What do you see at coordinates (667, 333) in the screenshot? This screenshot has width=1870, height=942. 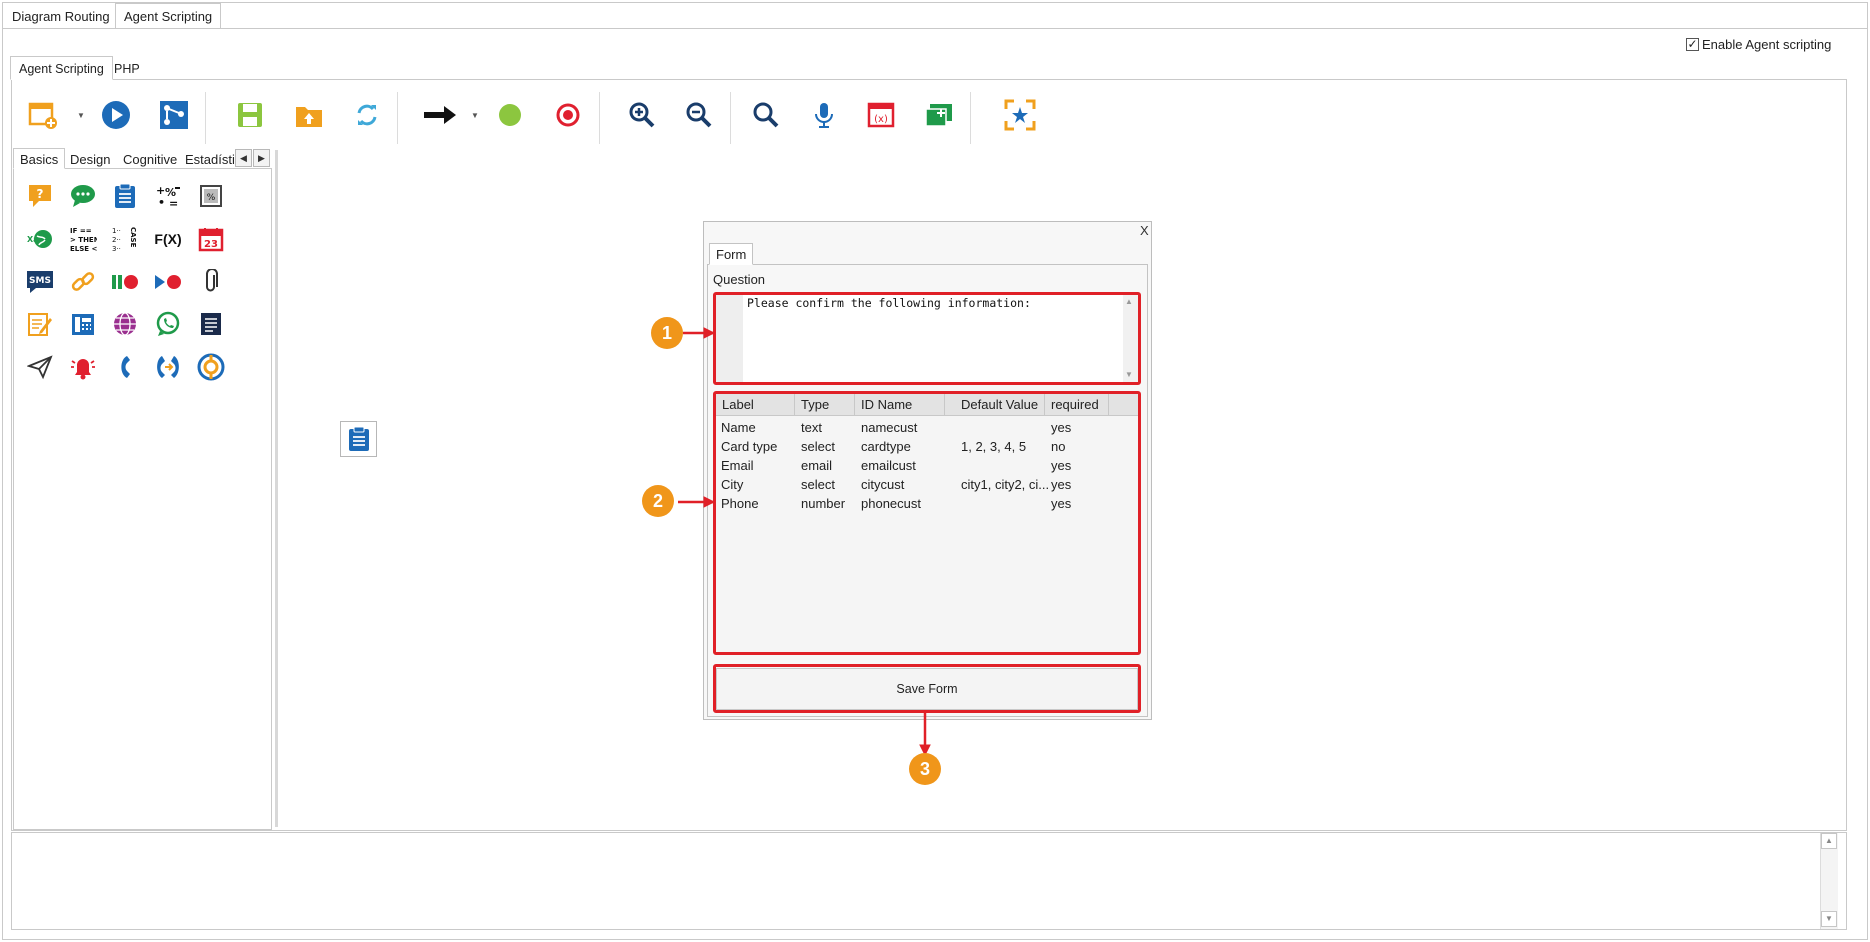 I see `annotation-marker-1: 1` at bounding box center [667, 333].